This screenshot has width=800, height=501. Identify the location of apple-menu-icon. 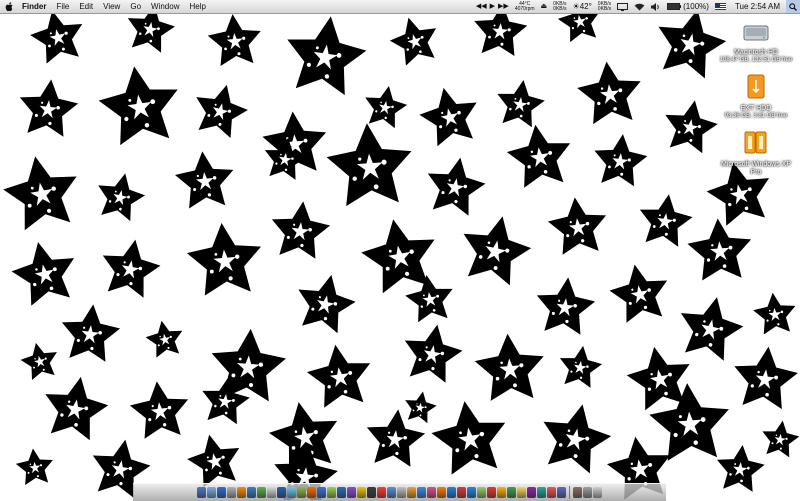
(9, 6).